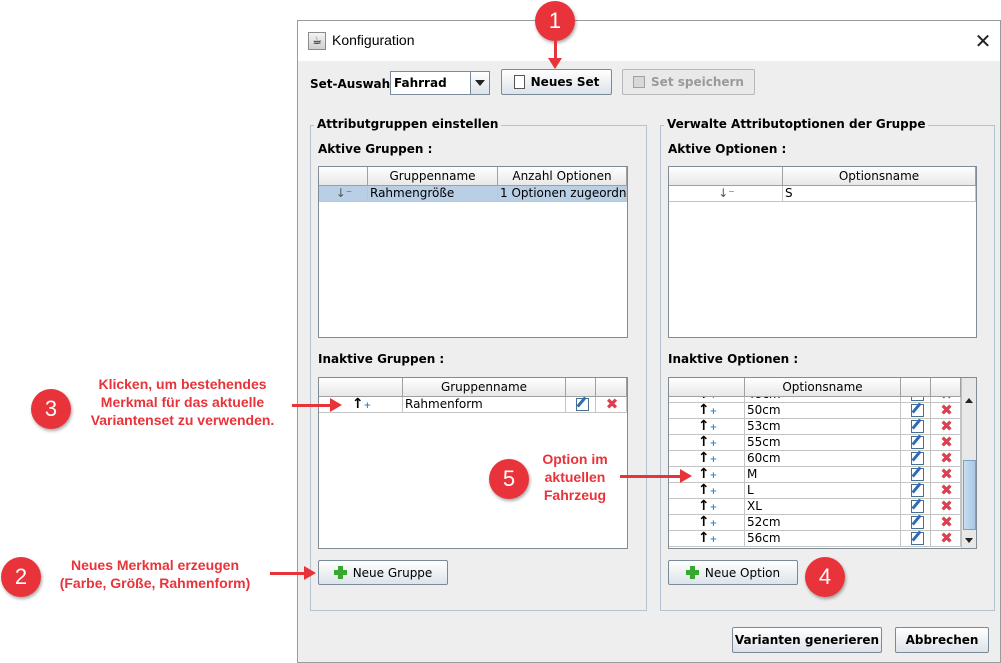 This screenshot has width=1001, height=663. I want to click on scroll-up-icon, so click(969, 400).